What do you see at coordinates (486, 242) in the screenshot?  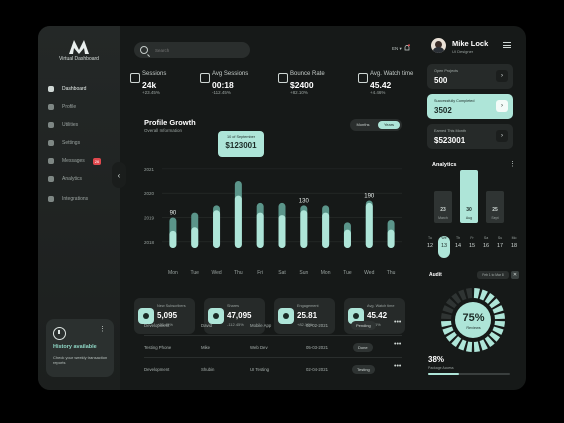 I see `calendar-day: Sa 16` at bounding box center [486, 242].